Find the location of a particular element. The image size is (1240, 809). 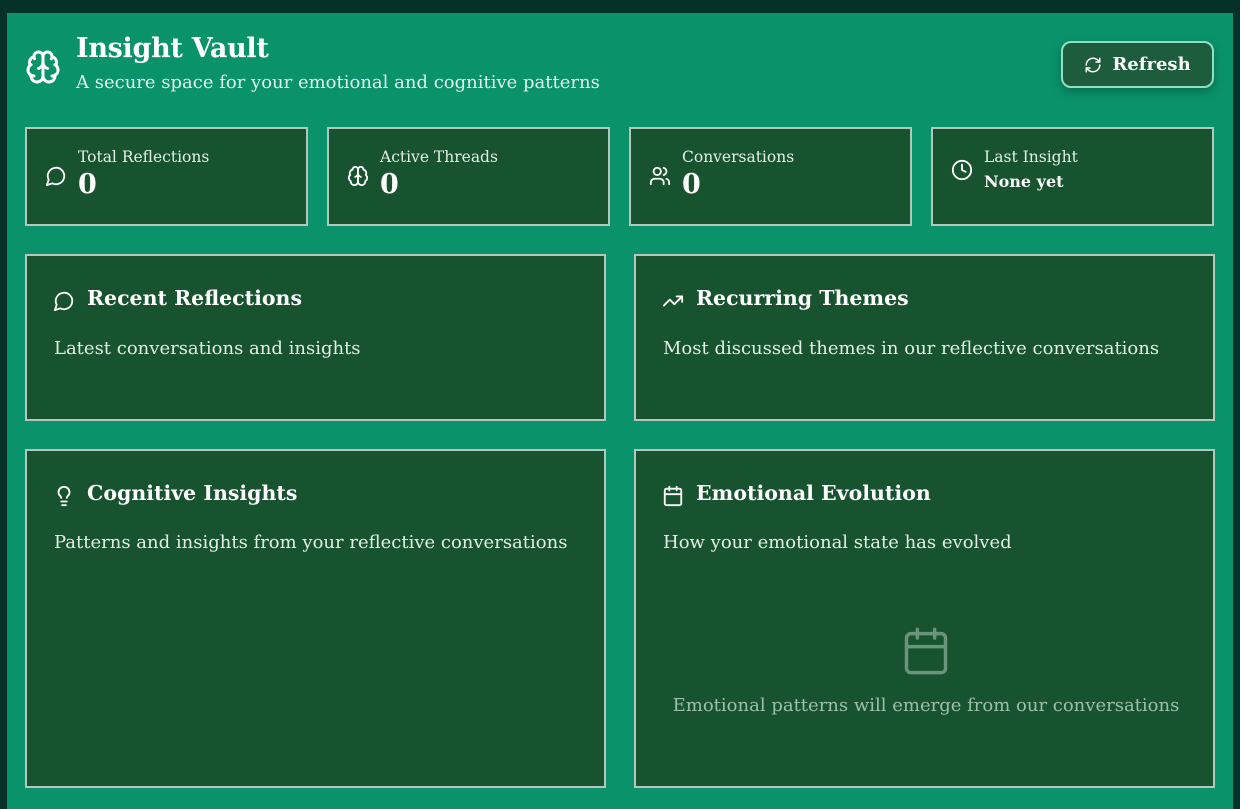

app-title: Insight Vault is located at coordinates (172, 48).